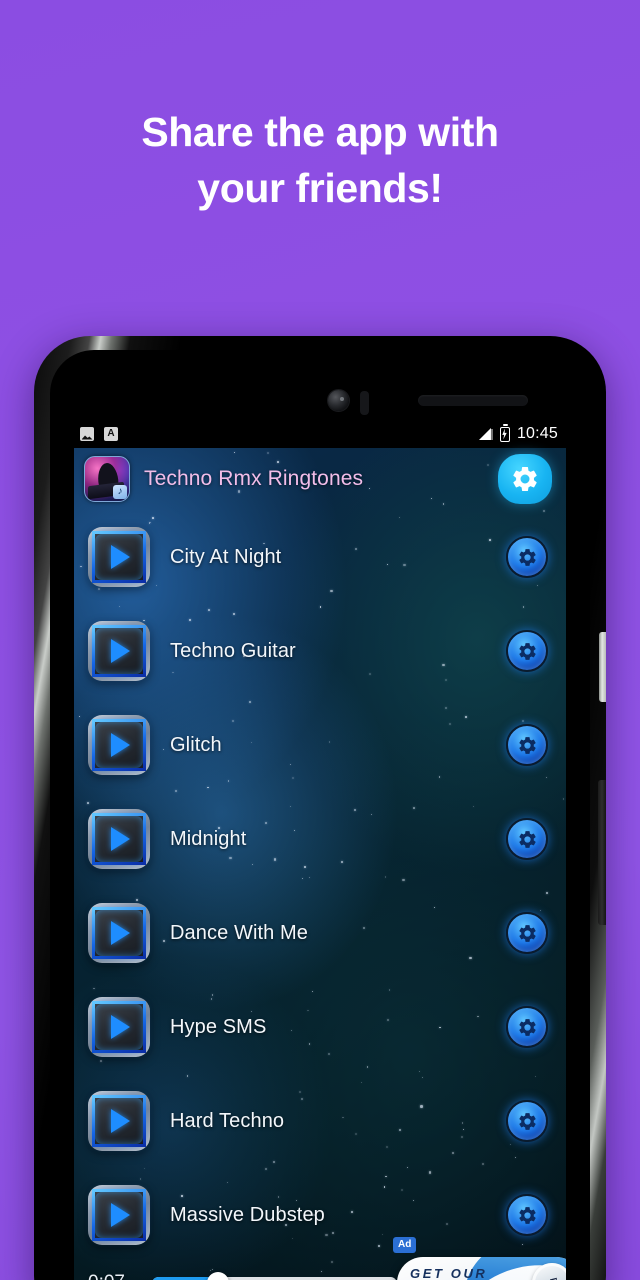  I want to click on ringtone-title: Dance With Me, so click(239, 932).